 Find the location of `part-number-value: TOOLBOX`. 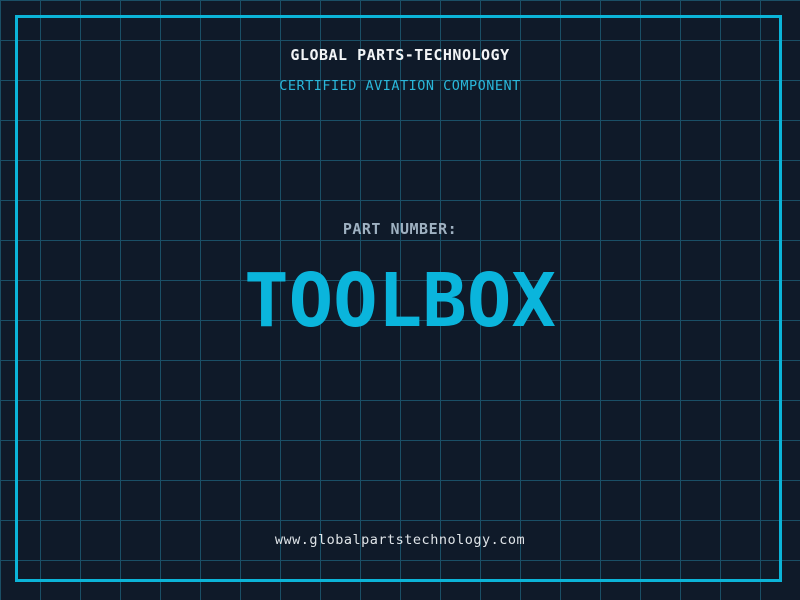

part-number-value: TOOLBOX is located at coordinates (400, 301).